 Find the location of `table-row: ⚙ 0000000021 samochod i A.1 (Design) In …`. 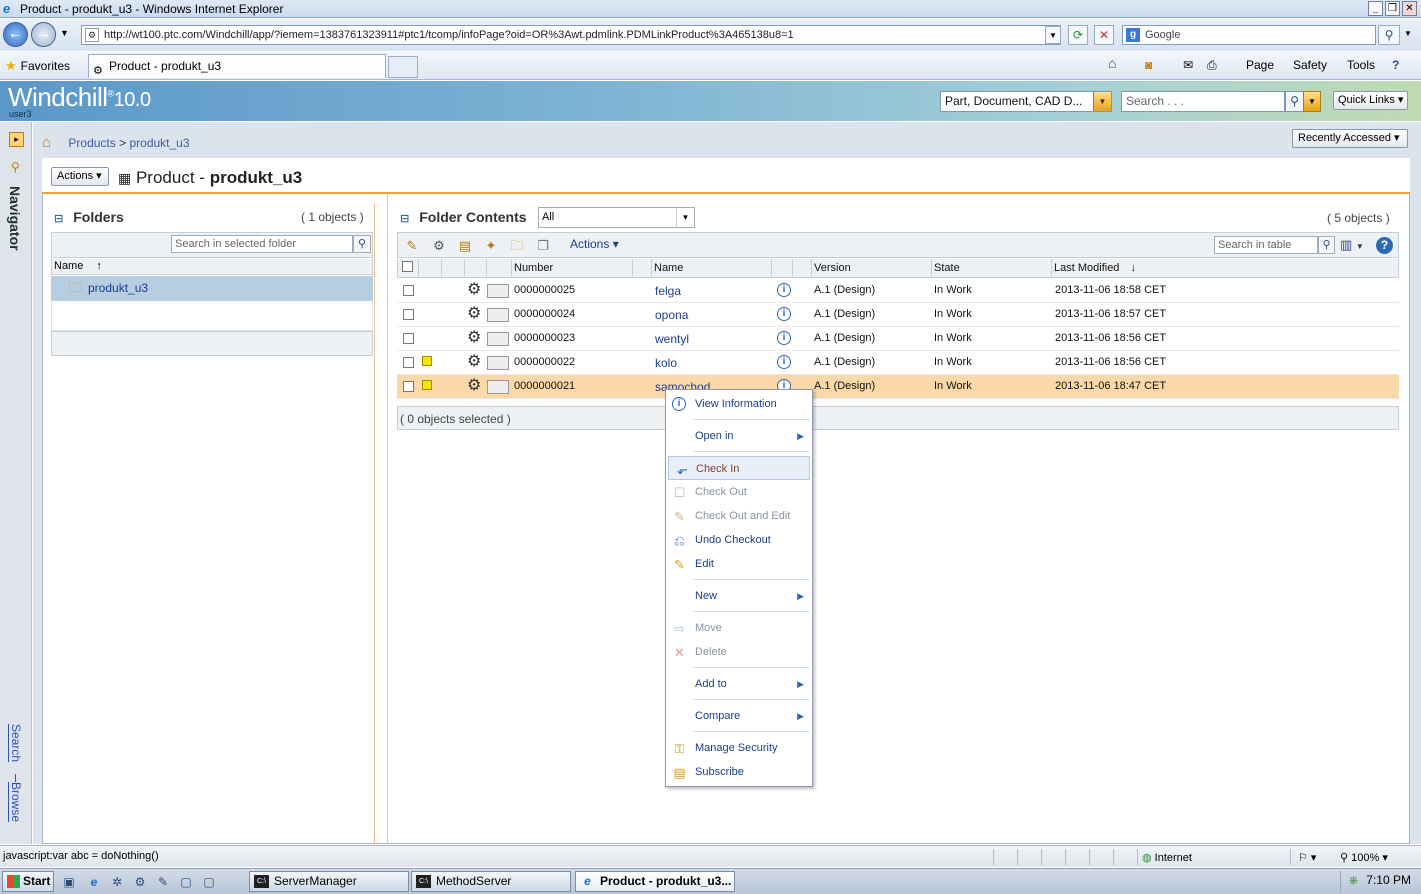

table-row: ⚙ 0000000021 samochod i A.1 (Design) In … is located at coordinates (898, 387).